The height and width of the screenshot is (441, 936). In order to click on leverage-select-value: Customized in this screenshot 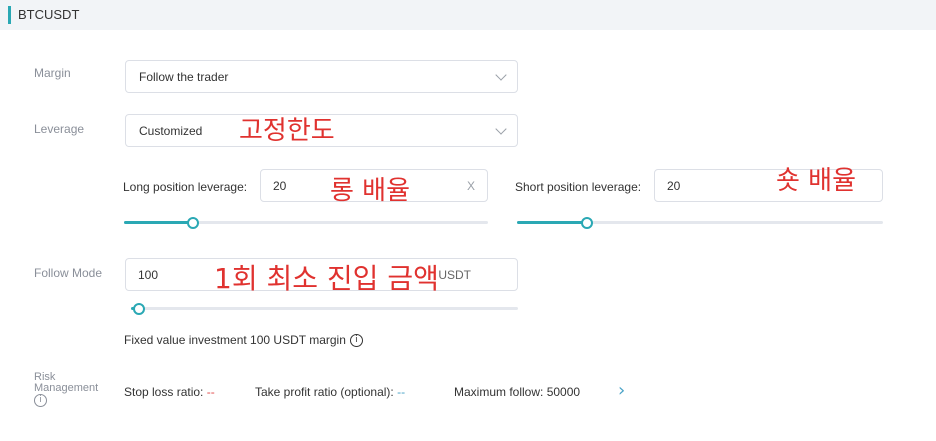, I will do `click(171, 131)`.